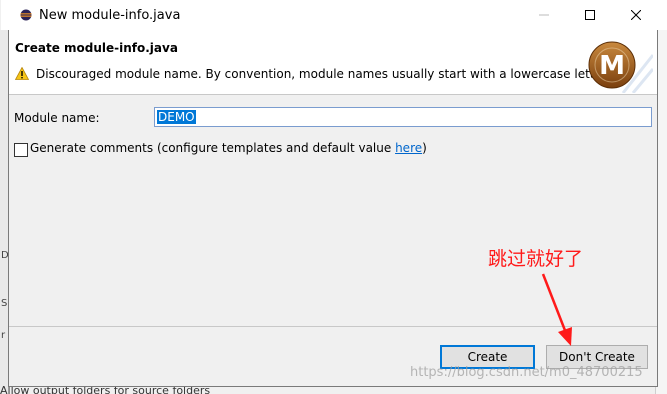 The height and width of the screenshot is (394, 667). I want to click on minimize-icon, so click(544, 15).